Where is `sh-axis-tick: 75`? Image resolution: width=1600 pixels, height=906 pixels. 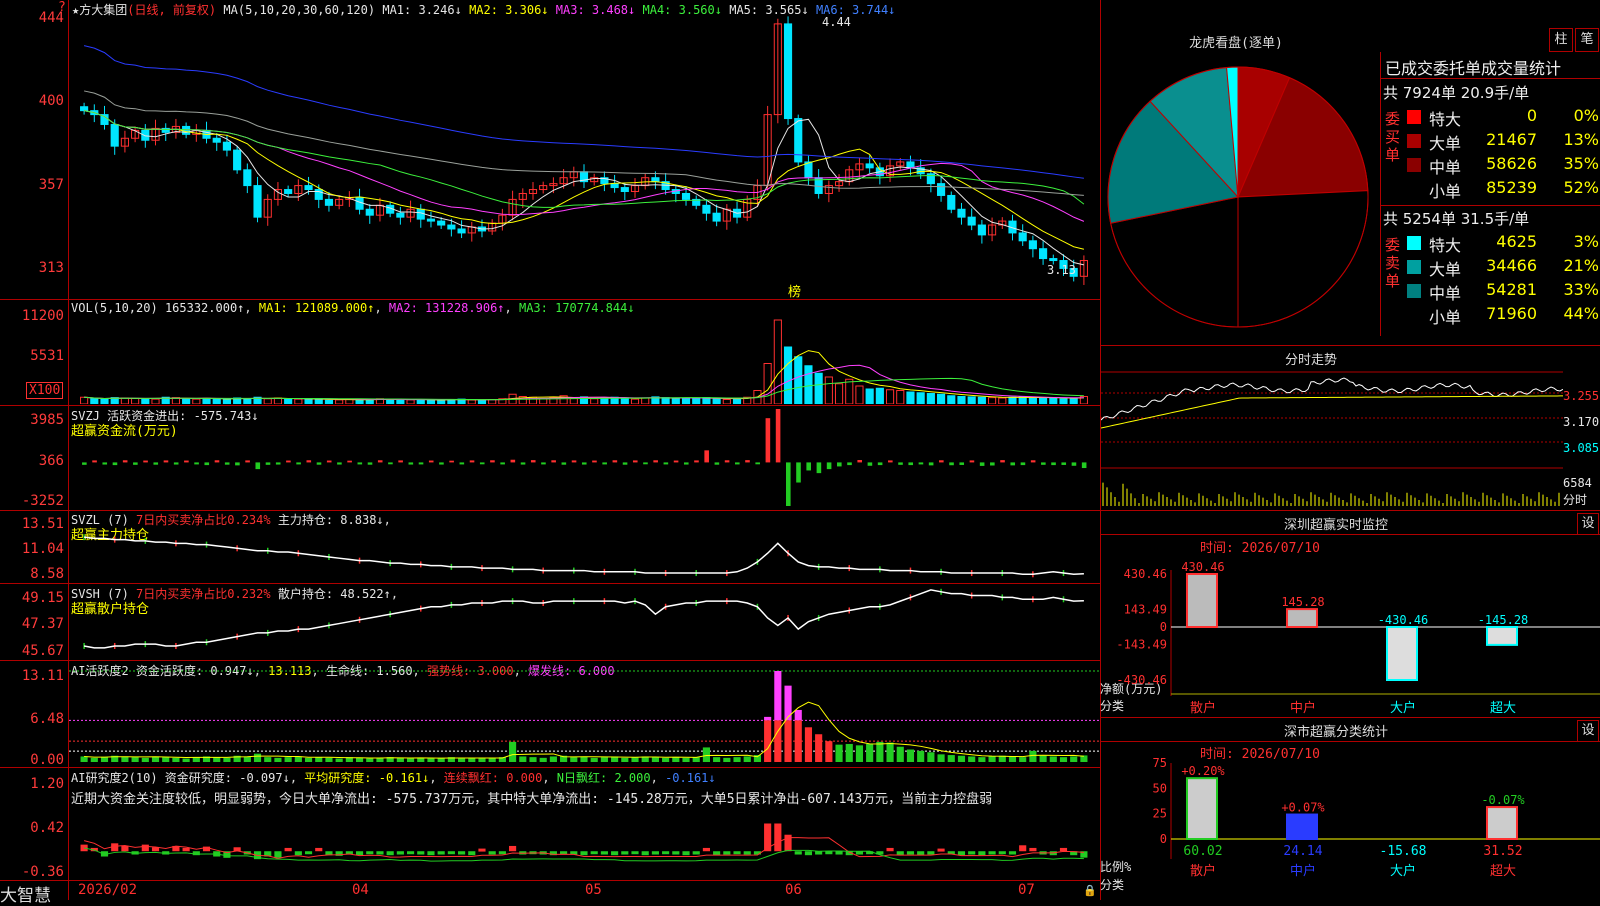 sh-axis-tick: 75 is located at coordinates (1160, 763).